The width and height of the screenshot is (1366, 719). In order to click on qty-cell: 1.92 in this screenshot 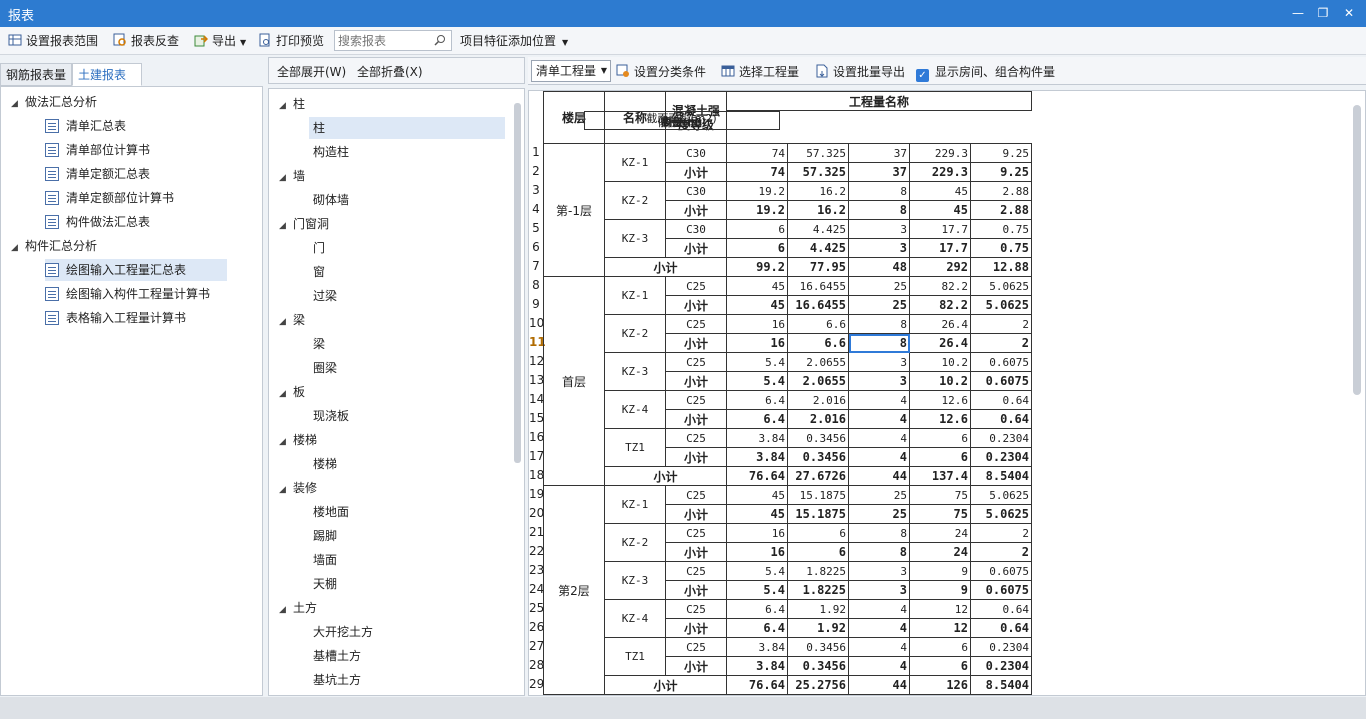, I will do `click(818, 628)`.